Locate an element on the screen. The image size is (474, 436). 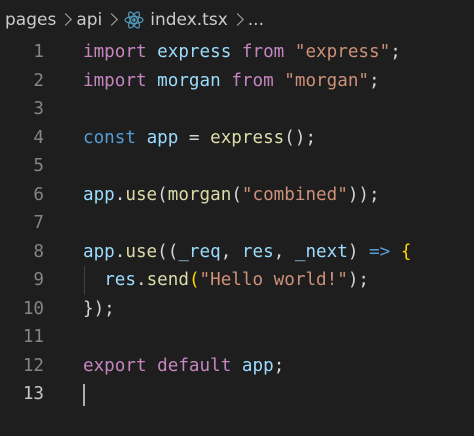
breadcrumb-item-file: index.tsx is located at coordinates (189, 20).